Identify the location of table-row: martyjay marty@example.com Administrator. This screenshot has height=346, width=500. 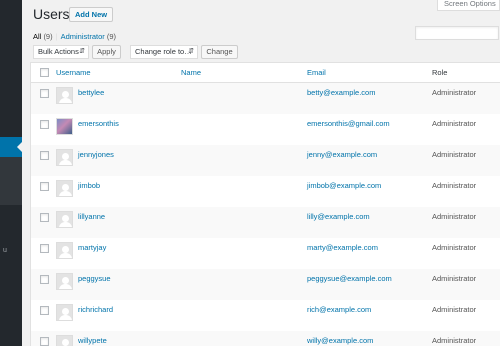
(265, 253).